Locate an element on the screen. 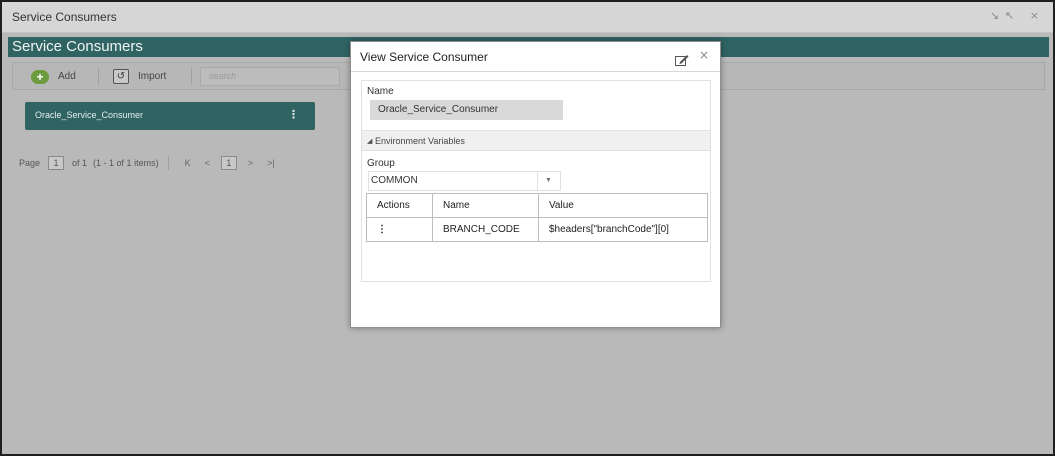 This screenshot has width=1055, height=456. add-label: Add is located at coordinates (67, 76).